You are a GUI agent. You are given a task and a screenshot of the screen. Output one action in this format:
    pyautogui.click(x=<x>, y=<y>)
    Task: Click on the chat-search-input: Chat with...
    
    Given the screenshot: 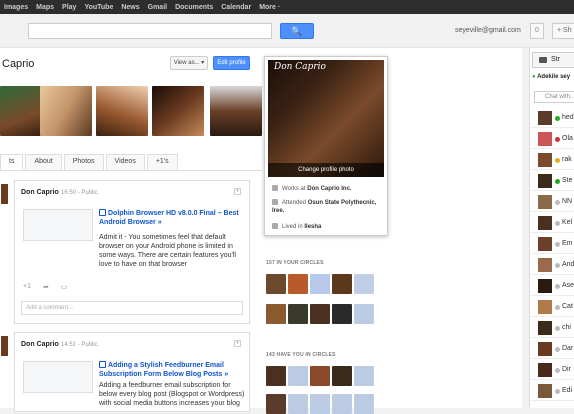 What is the action you would take?
    pyautogui.click(x=554, y=97)
    